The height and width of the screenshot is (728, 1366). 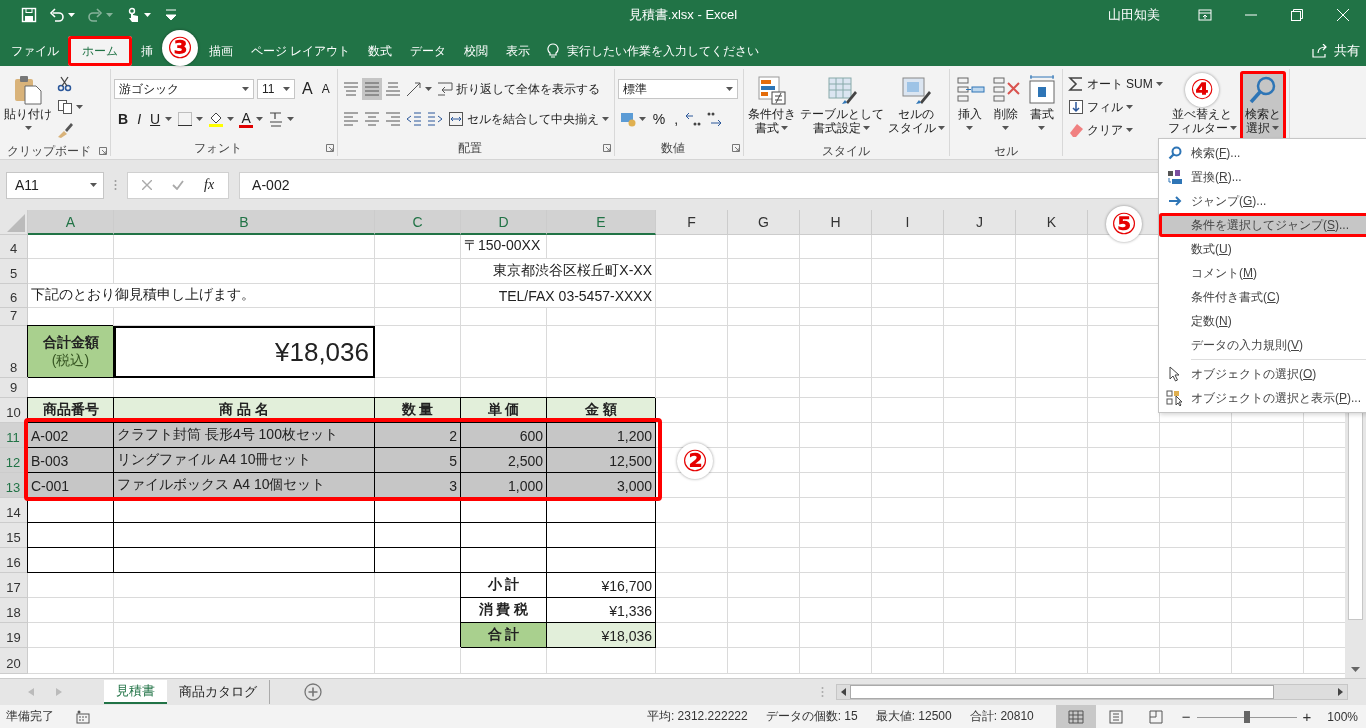 I want to click on column-header: G, so click(x=764, y=222).